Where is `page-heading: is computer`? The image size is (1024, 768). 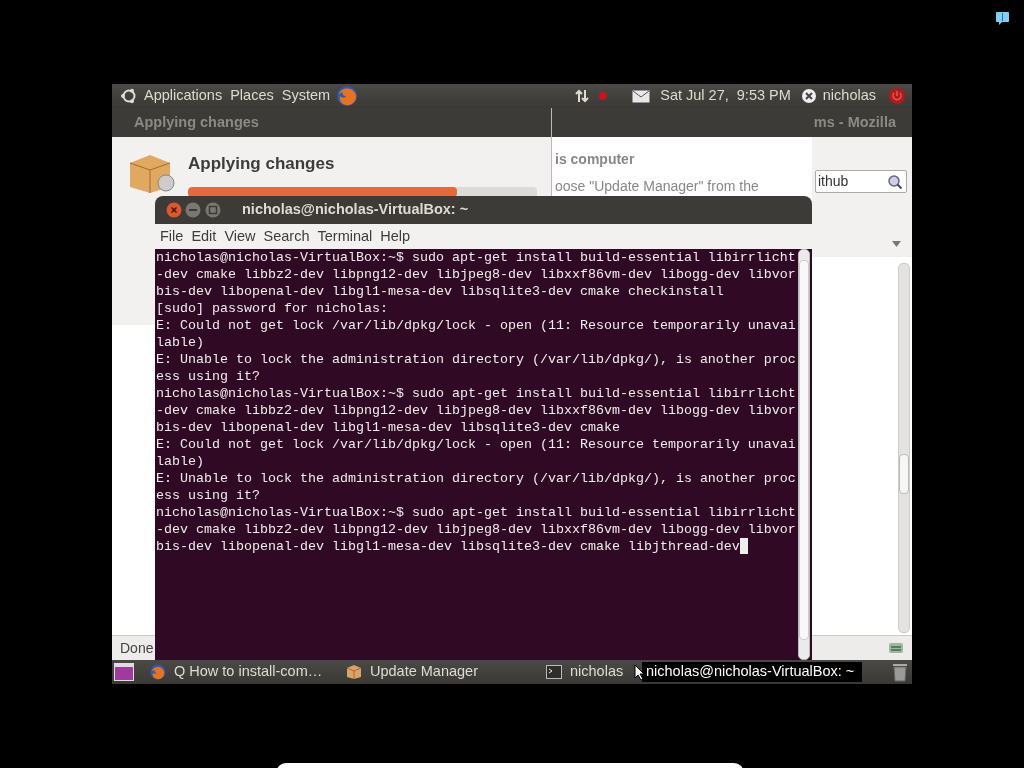 page-heading: is computer is located at coordinates (595, 159).